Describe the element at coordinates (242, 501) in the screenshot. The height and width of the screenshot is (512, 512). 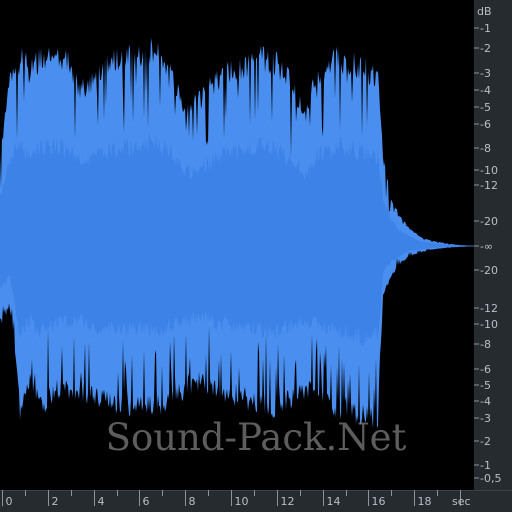
I see `time-tick-label: 10` at that location.